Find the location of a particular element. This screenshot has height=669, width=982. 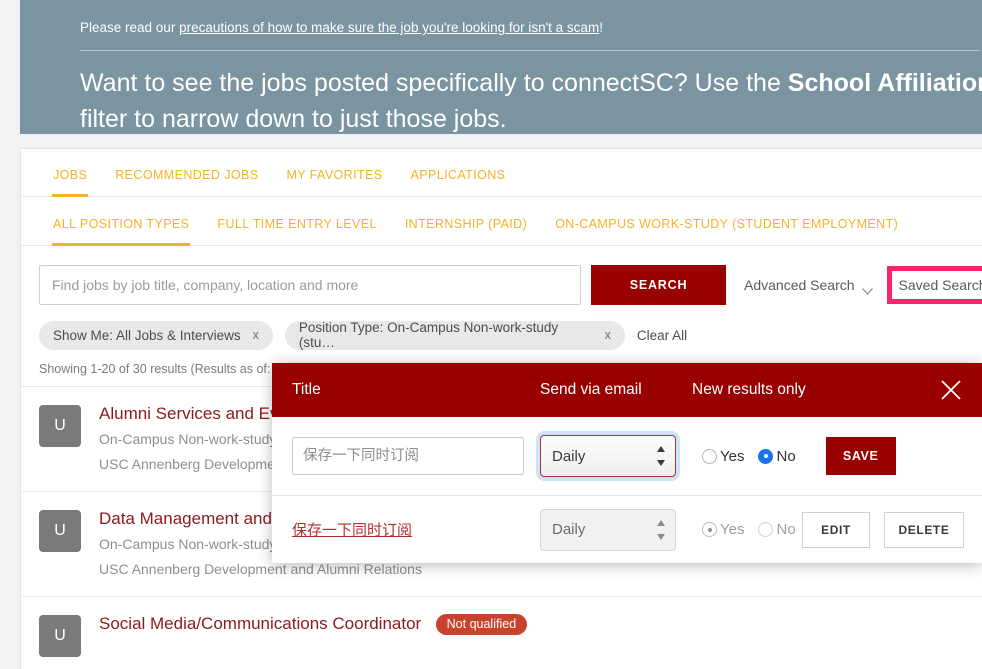

search-button: SEARCH is located at coordinates (658, 285).